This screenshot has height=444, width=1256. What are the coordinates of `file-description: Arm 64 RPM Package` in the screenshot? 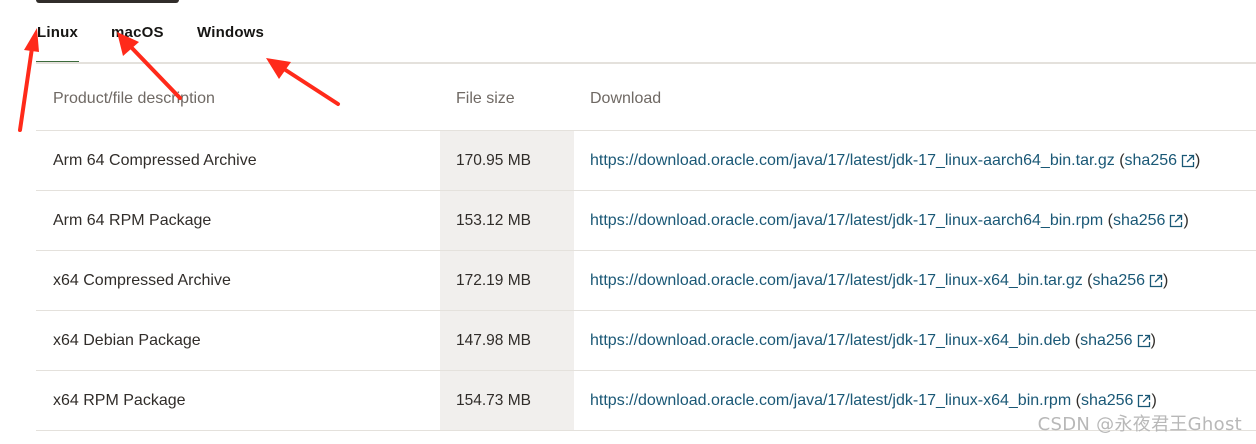 It's located at (132, 220).